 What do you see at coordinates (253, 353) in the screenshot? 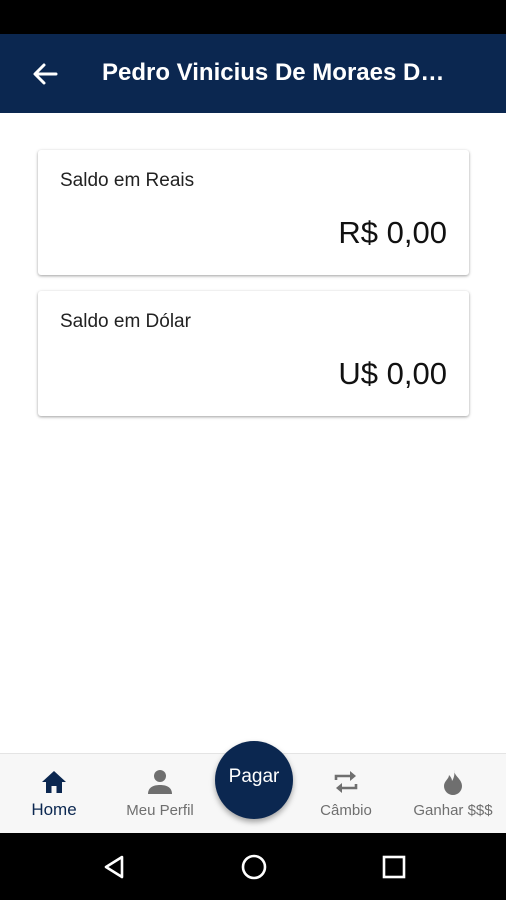
I see `balance-card-dolar: Saldo em Dólar U$ 0,00` at bounding box center [253, 353].